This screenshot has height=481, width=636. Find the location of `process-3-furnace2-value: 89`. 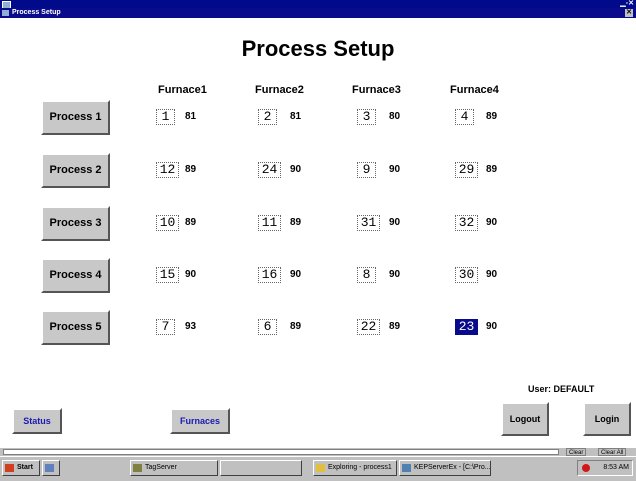

process-3-furnace2-value: 89 is located at coordinates (296, 222).